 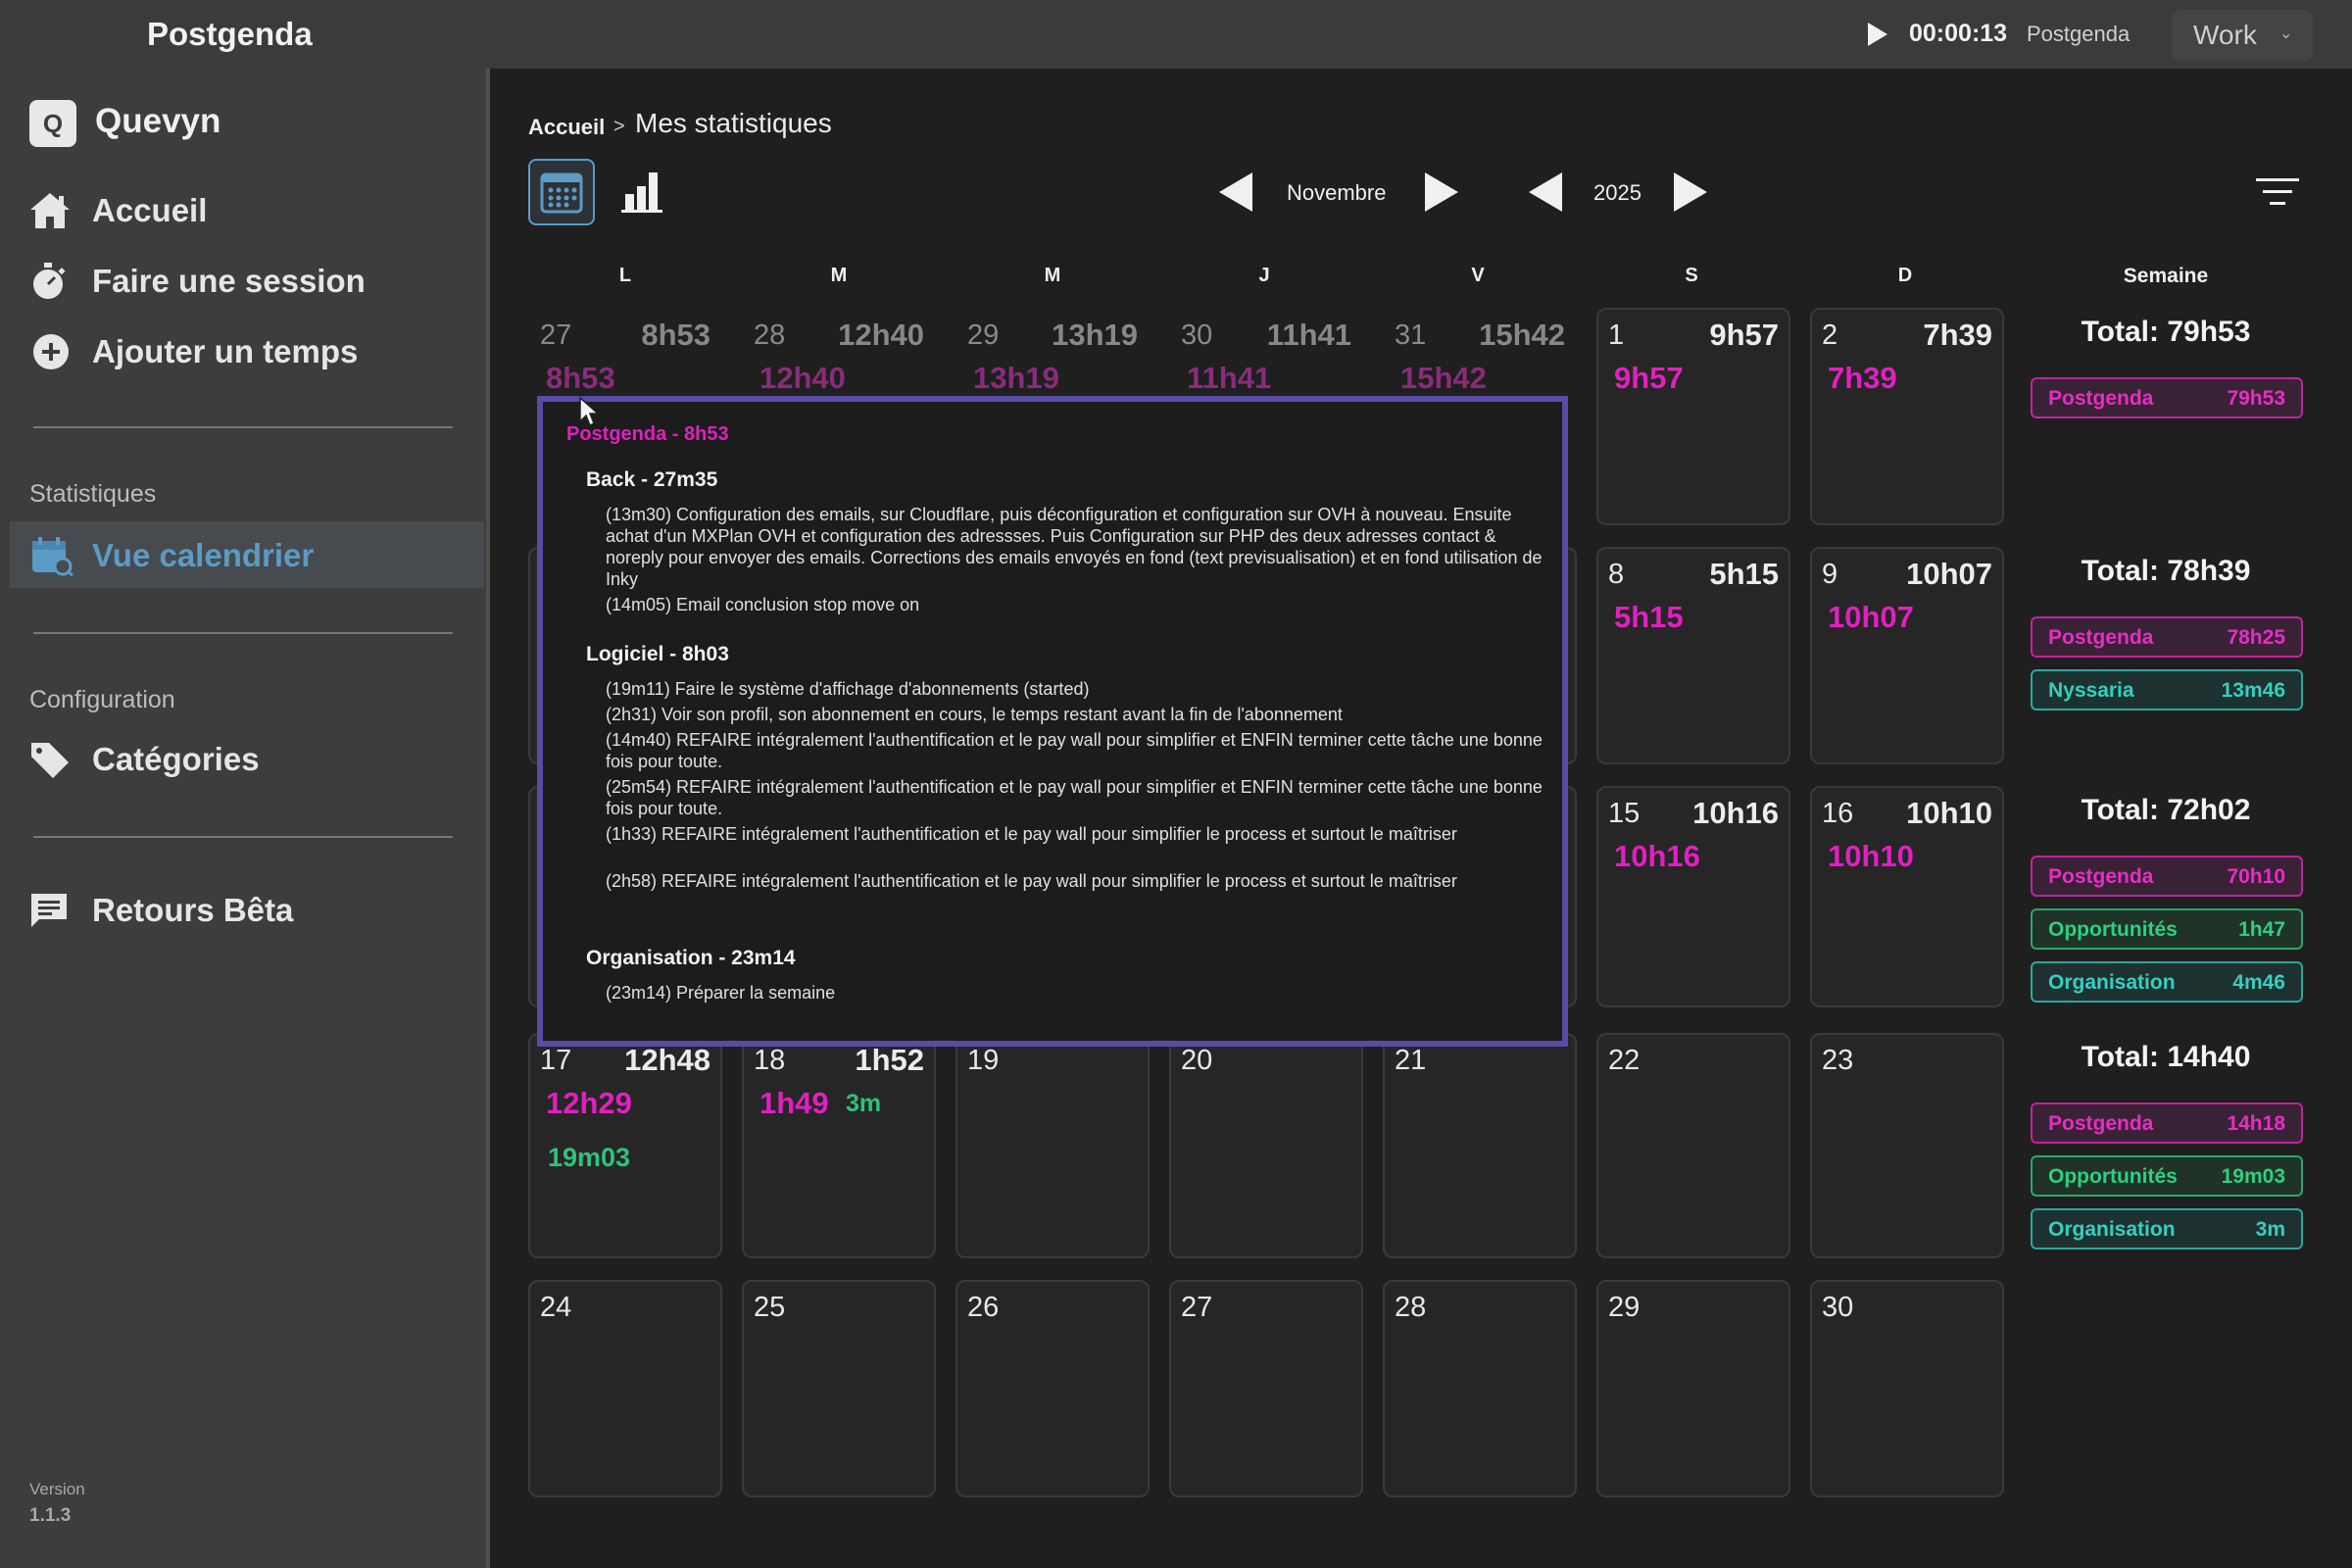 What do you see at coordinates (1907, 655) in the screenshot?
I see `calendar-day-cell: 9 10h07 10h07` at bounding box center [1907, 655].